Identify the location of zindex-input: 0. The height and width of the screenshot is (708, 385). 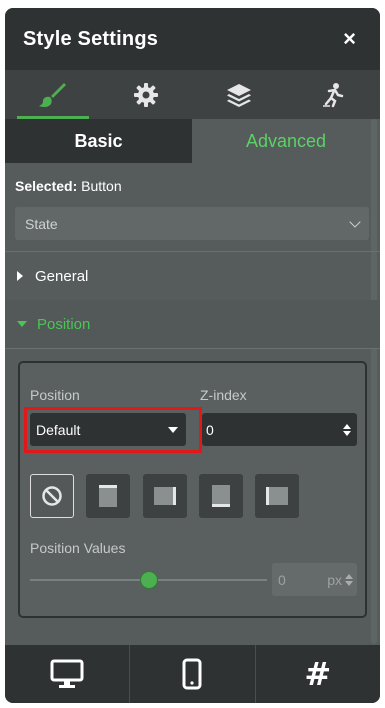
(279, 429).